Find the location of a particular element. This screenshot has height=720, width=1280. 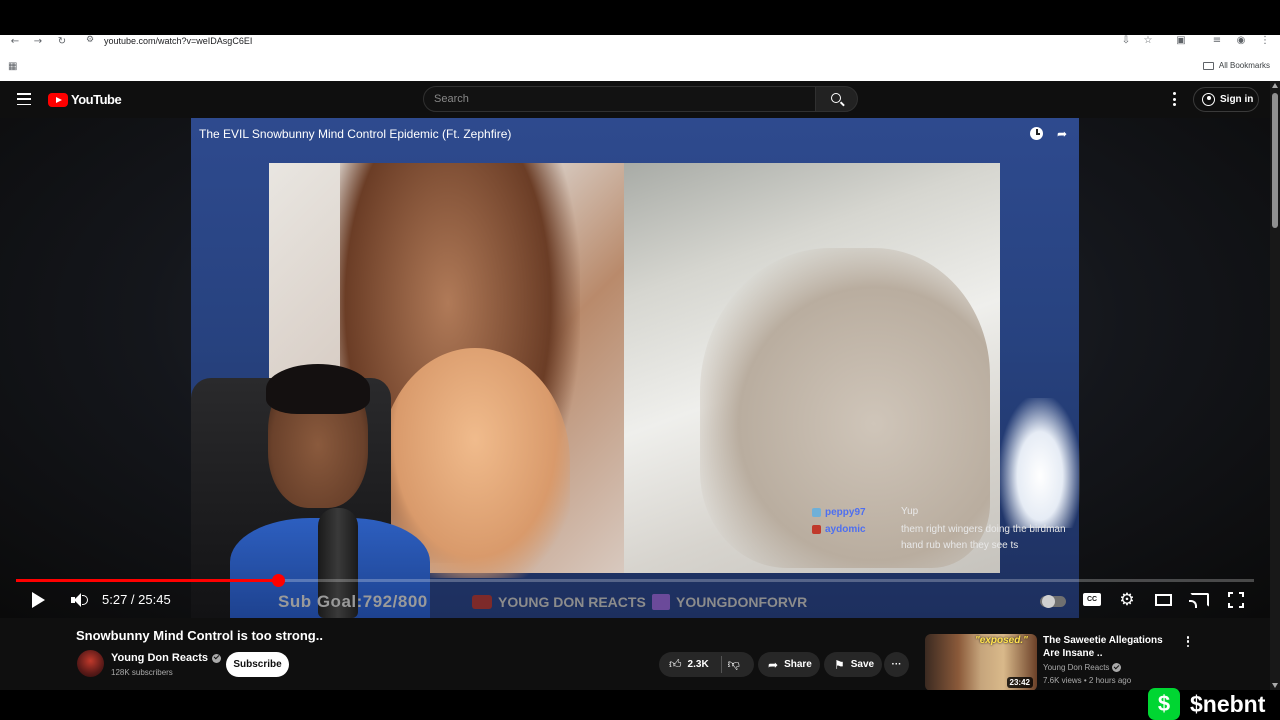

bookmarks-bar: ▦ All Bookmarks is located at coordinates (640, 67).